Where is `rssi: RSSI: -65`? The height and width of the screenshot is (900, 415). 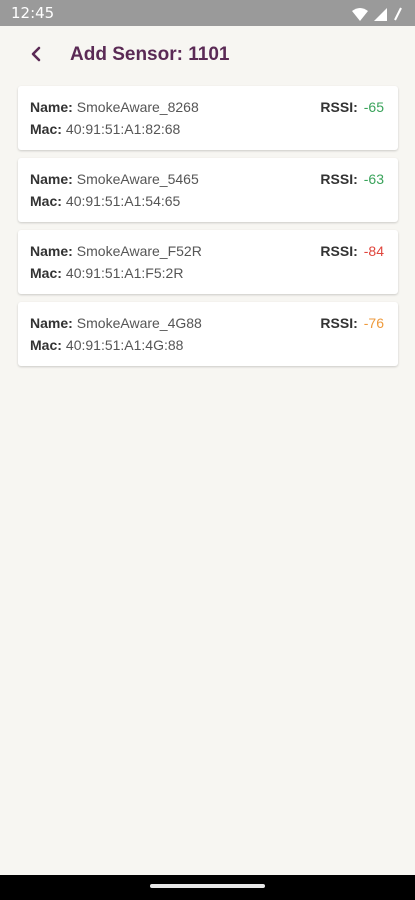
rssi: RSSI: -65 is located at coordinates (352, 107).